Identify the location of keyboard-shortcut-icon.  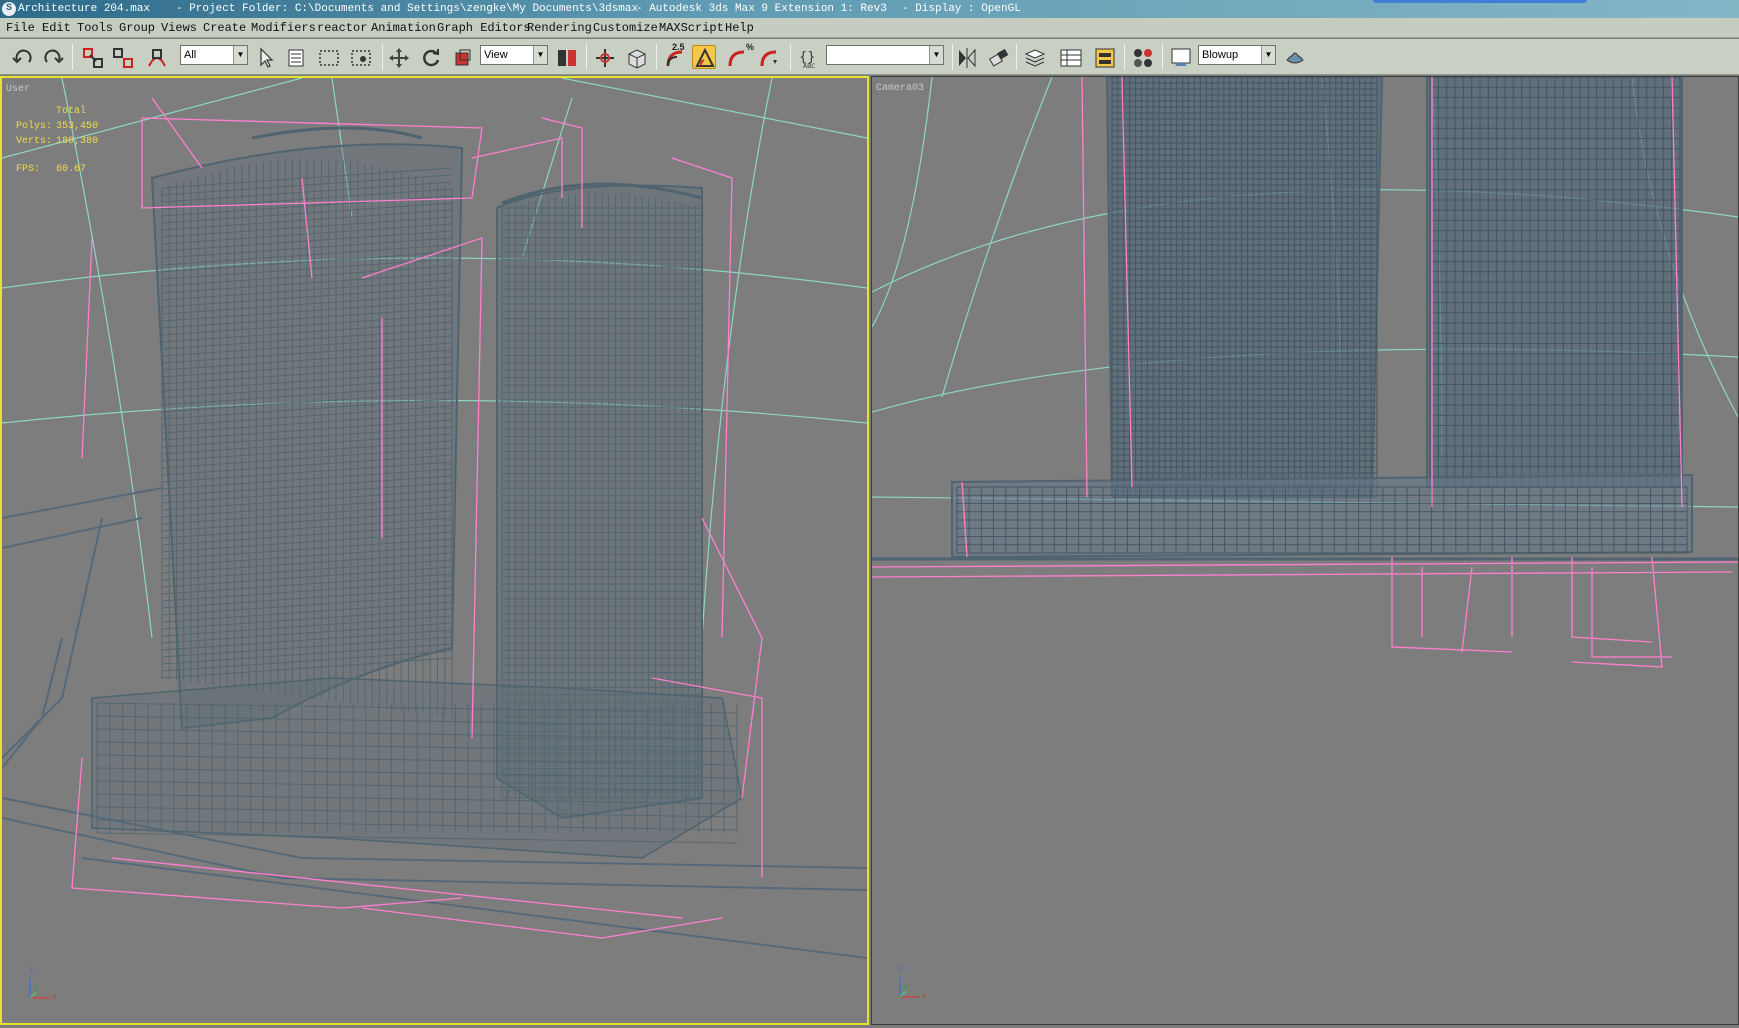
(636, 57).